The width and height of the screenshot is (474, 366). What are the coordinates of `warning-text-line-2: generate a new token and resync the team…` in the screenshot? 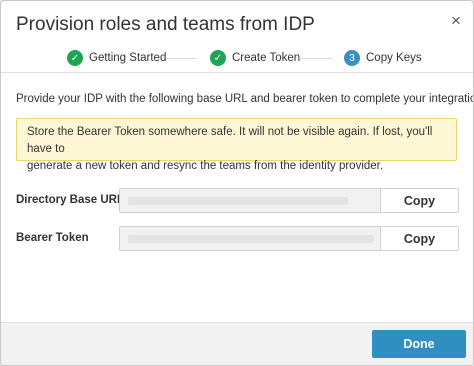 It's located at (205, 166).